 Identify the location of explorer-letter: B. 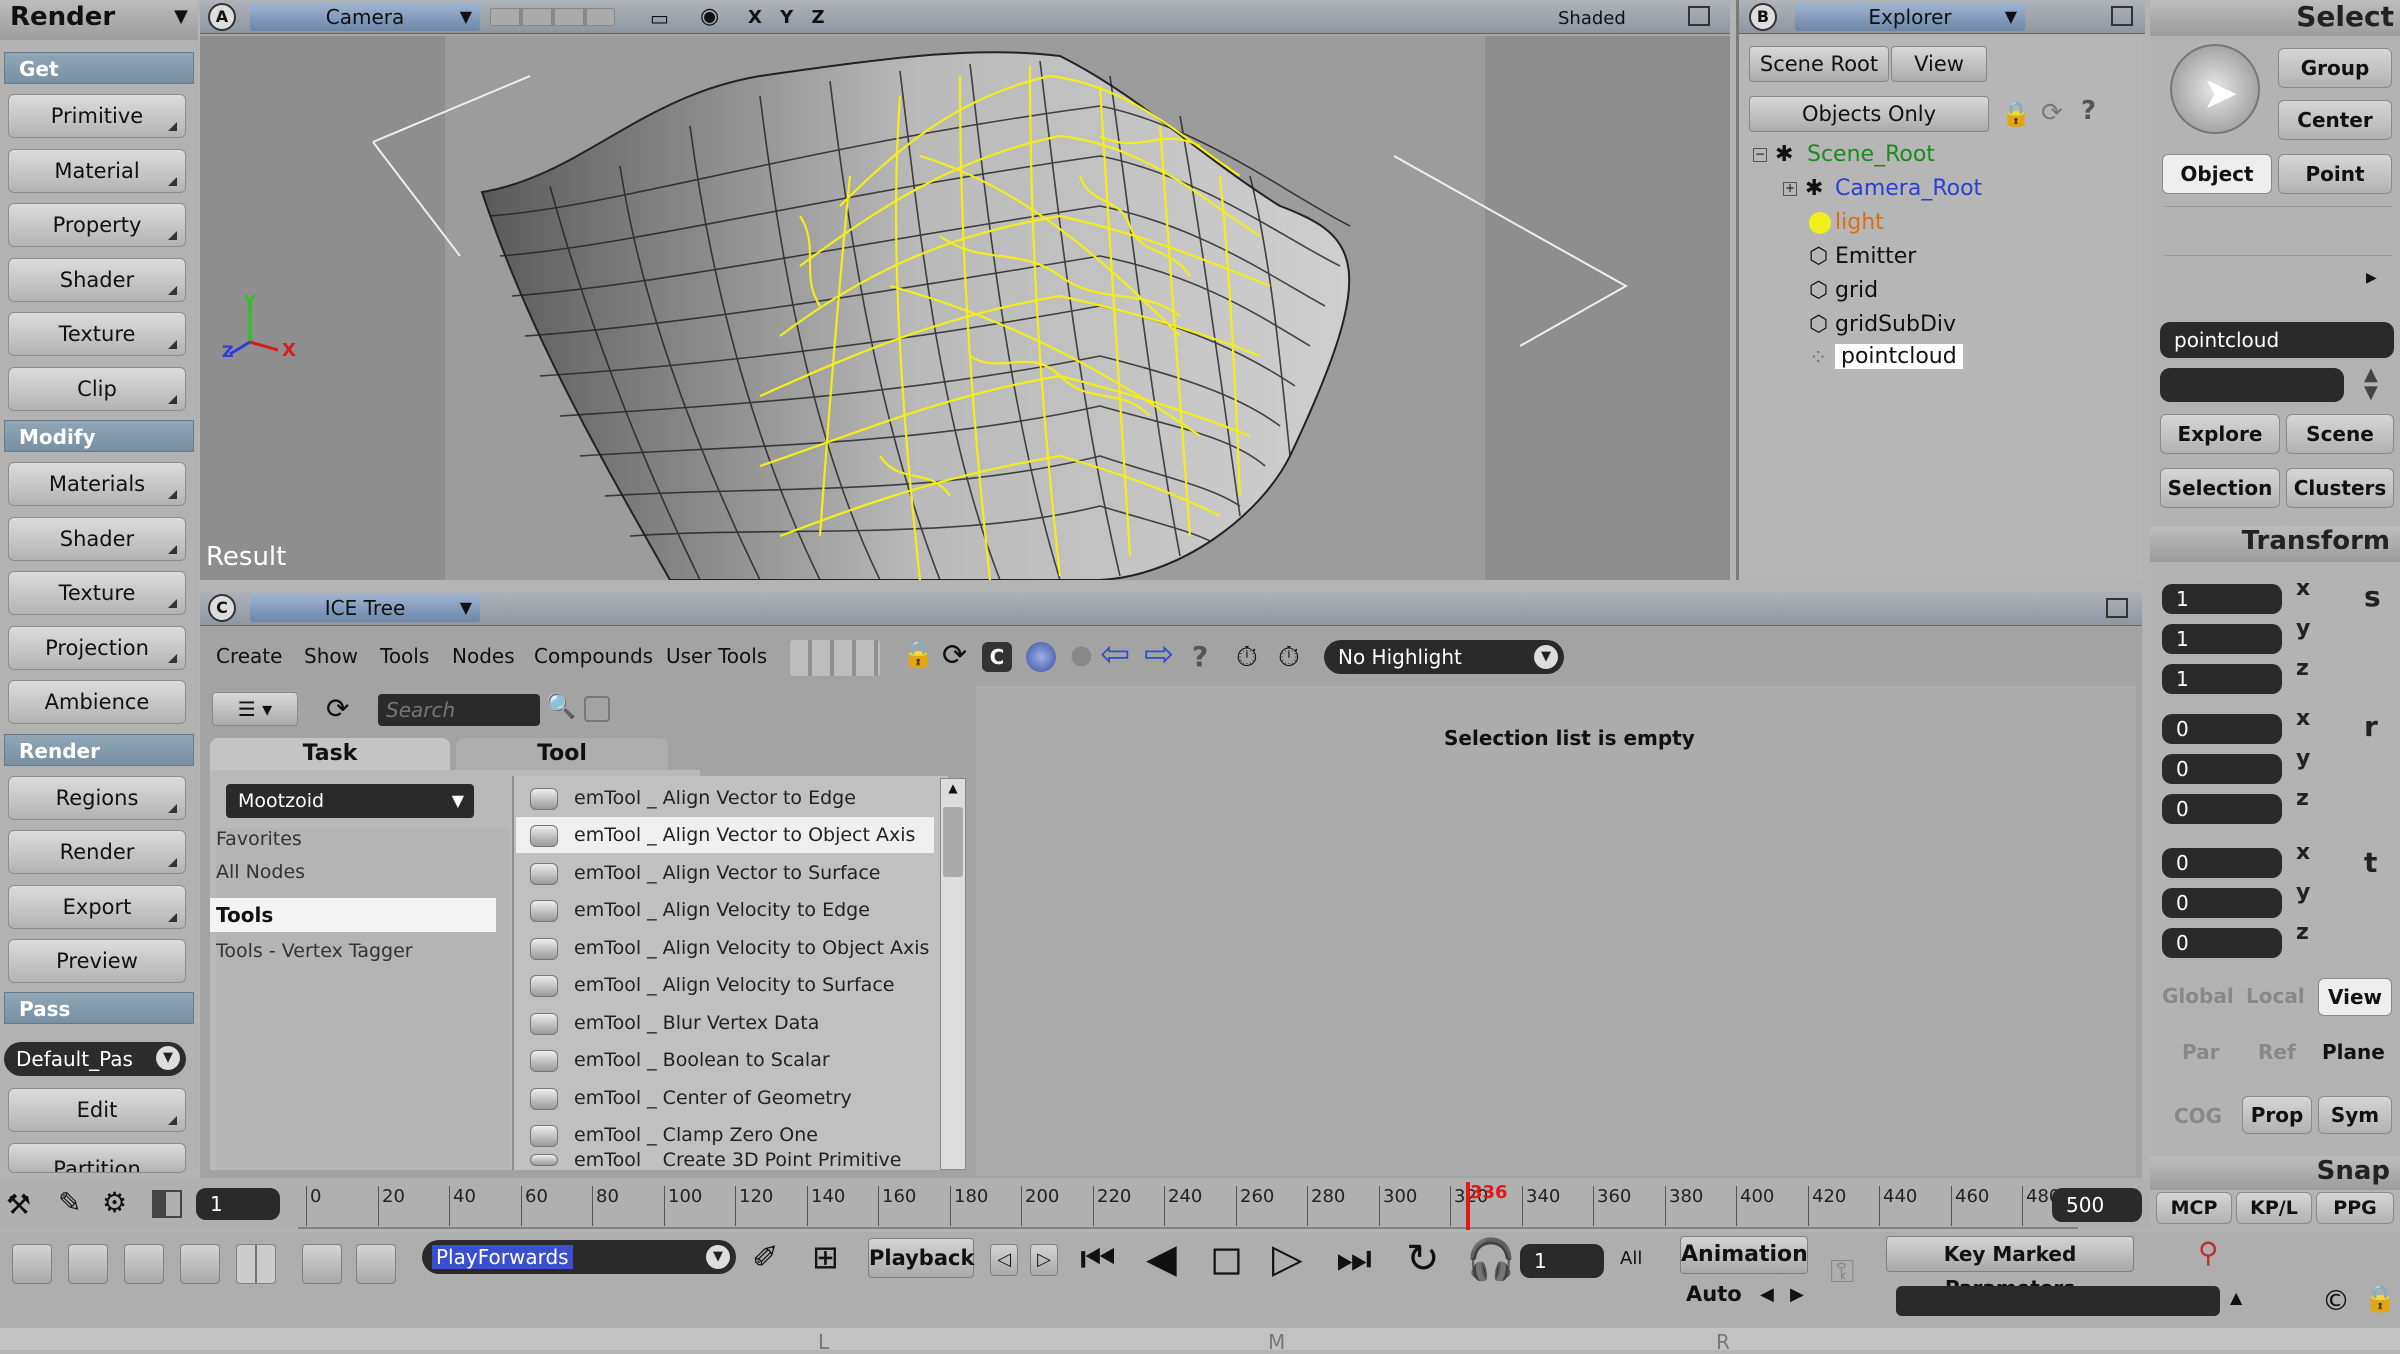
(1763, 17).